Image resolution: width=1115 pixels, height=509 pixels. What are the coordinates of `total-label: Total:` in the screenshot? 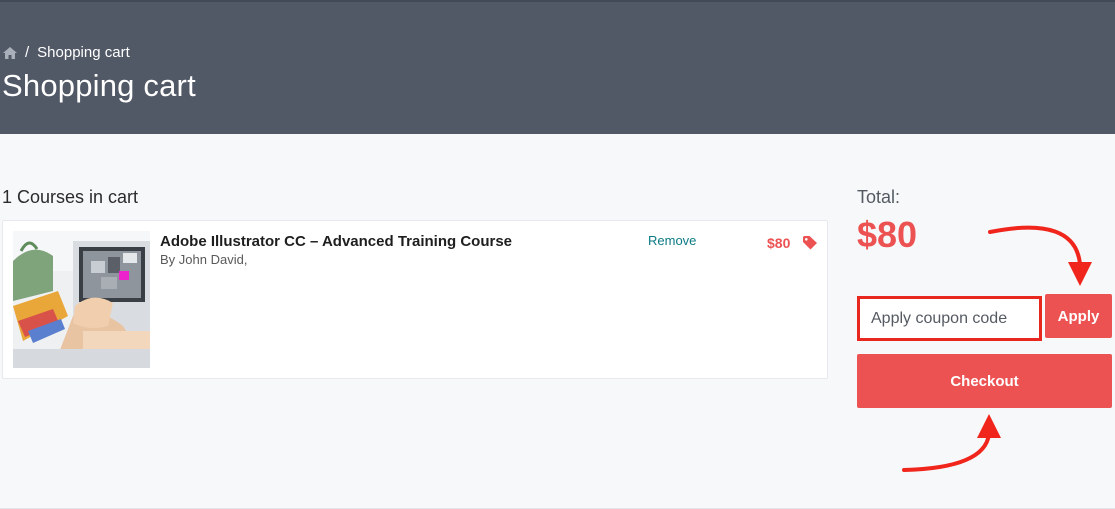 It's located at (879, 197).